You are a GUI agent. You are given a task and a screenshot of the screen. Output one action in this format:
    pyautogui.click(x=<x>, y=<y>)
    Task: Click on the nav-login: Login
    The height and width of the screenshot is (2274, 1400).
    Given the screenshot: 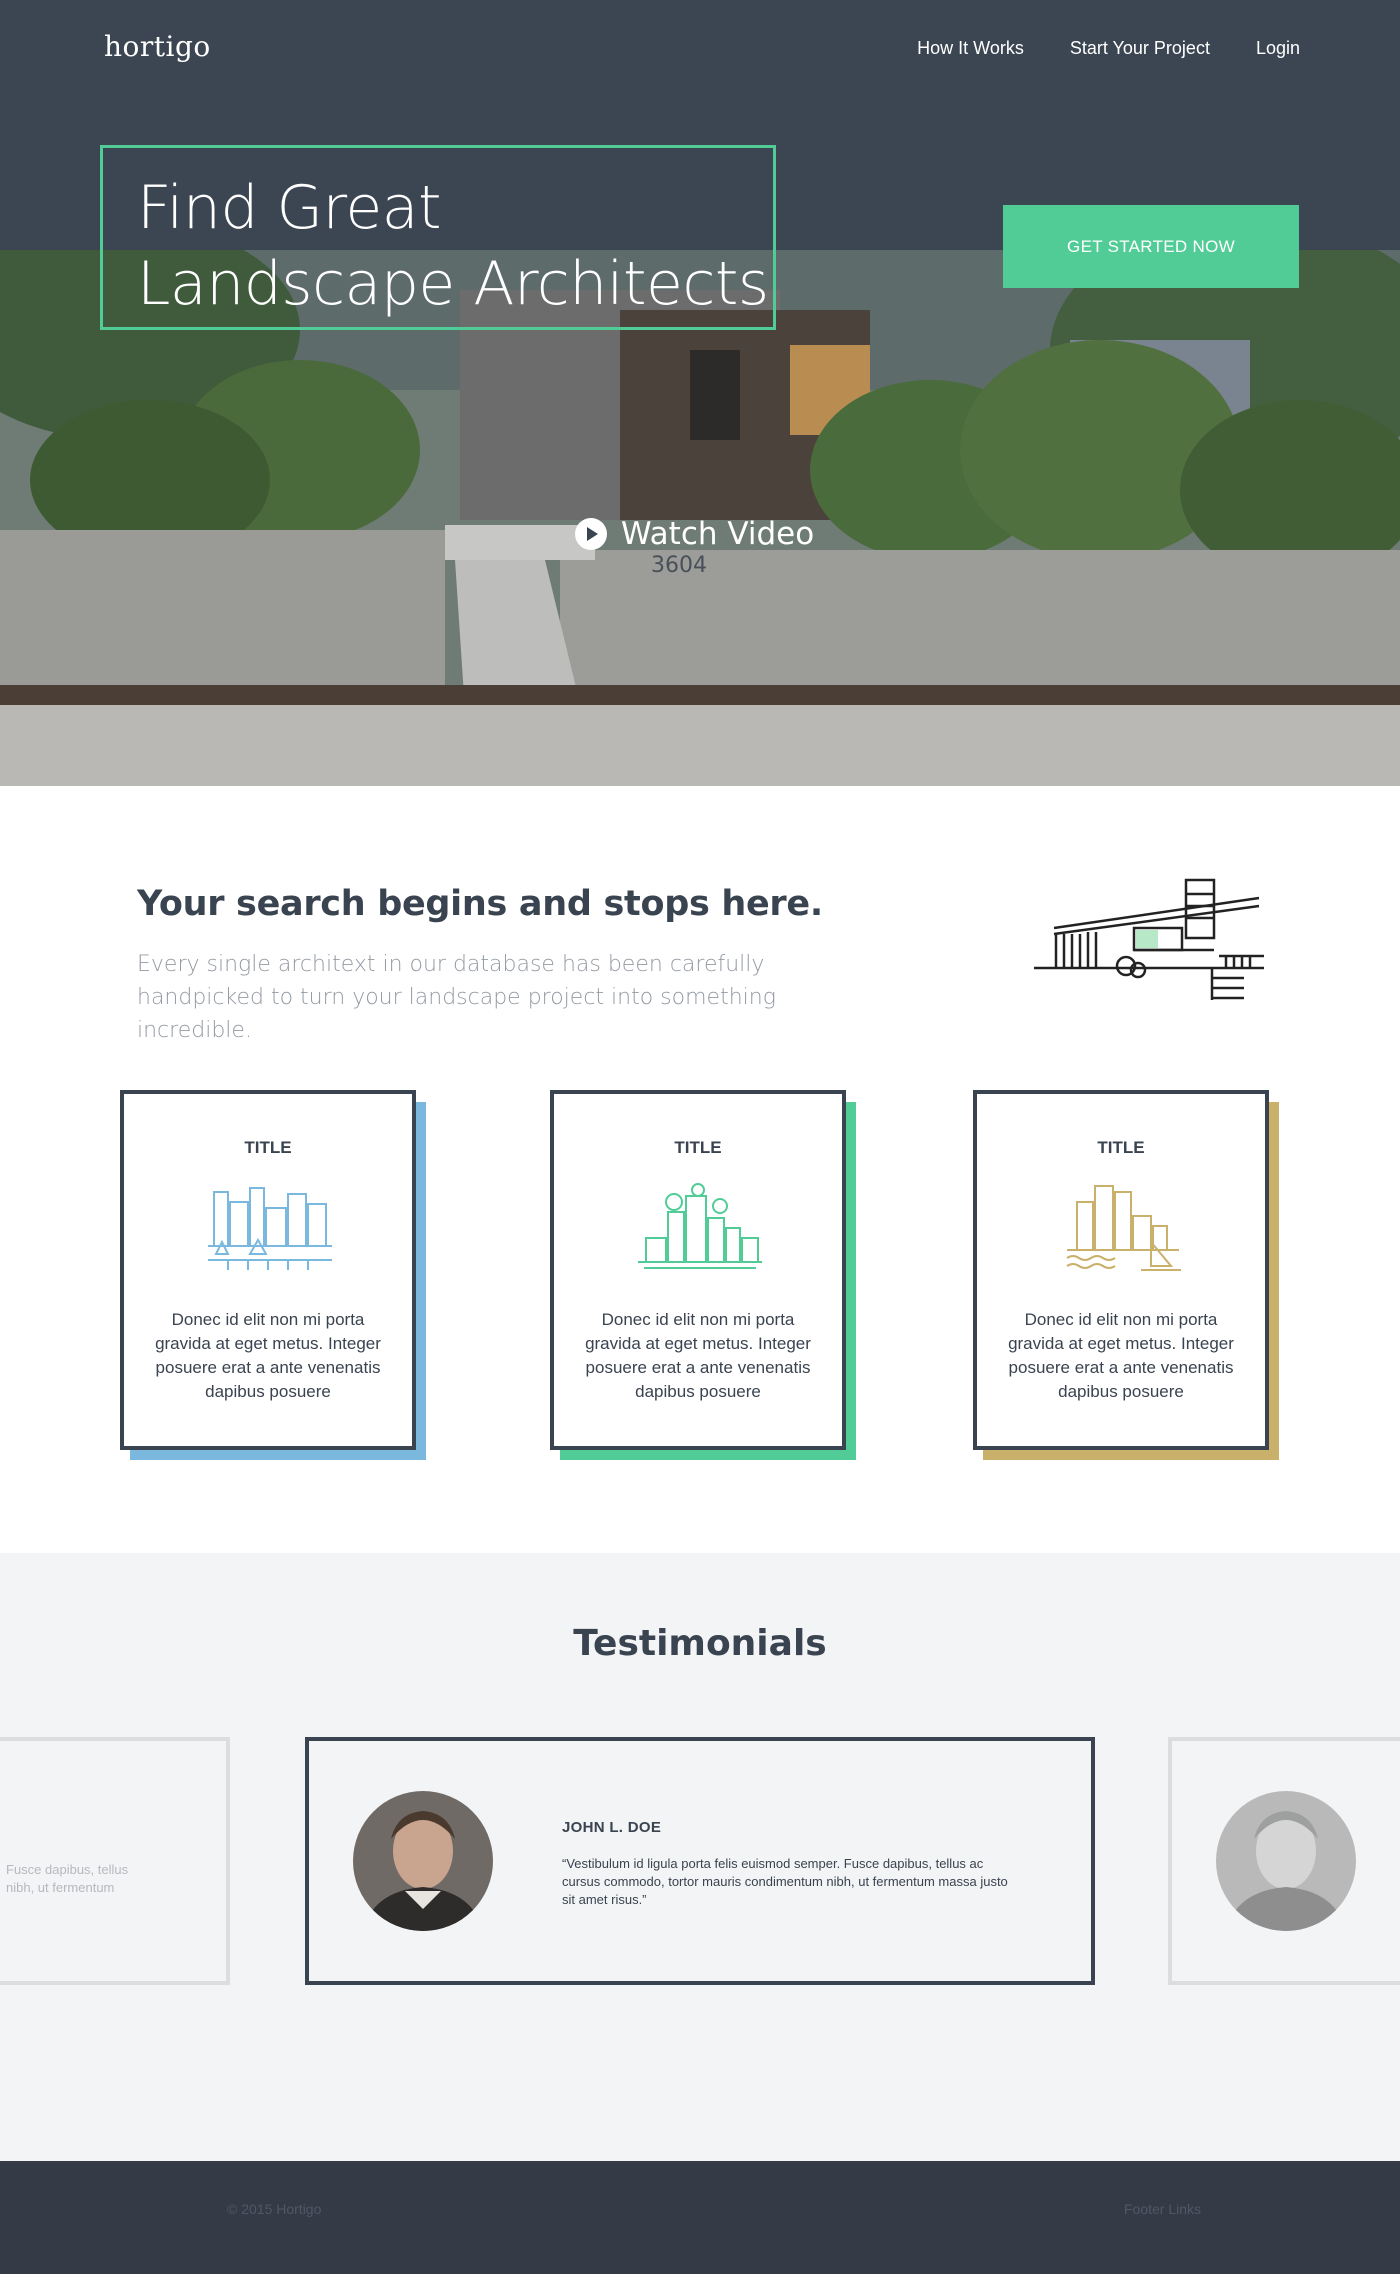 What is the action you would take?
    pyautogui.click(x=1278, y=48)
    